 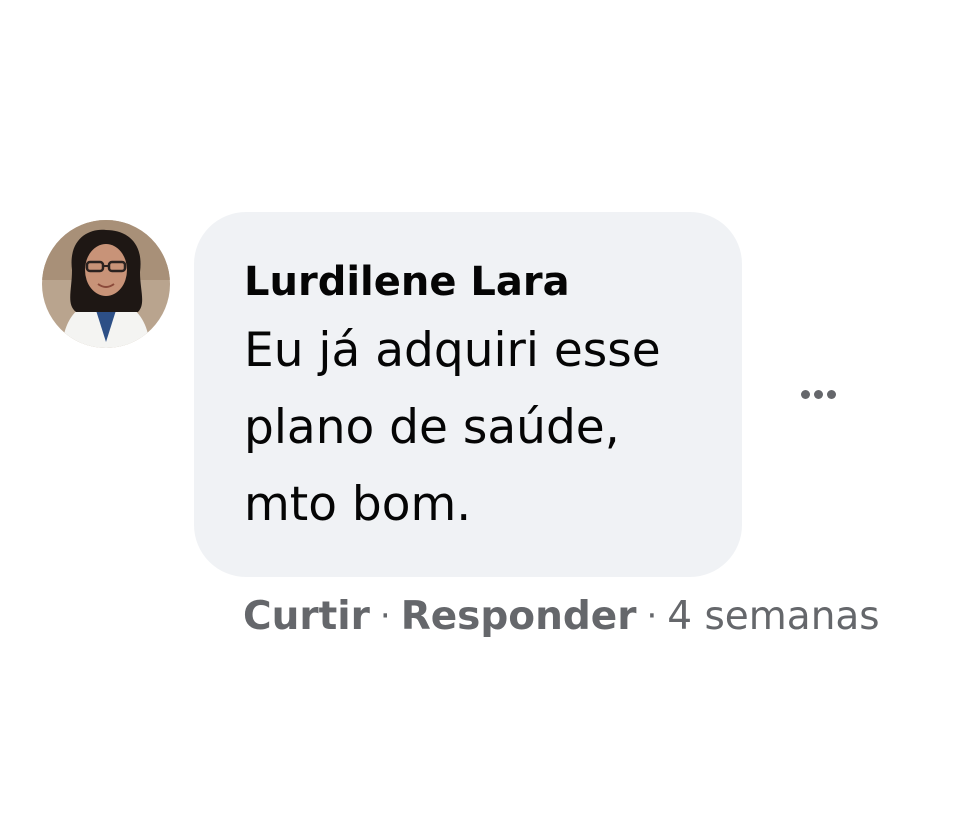 I want to click on comment-actions: Curtir · Responder · 4 semanas, so click(x=561, y=616).